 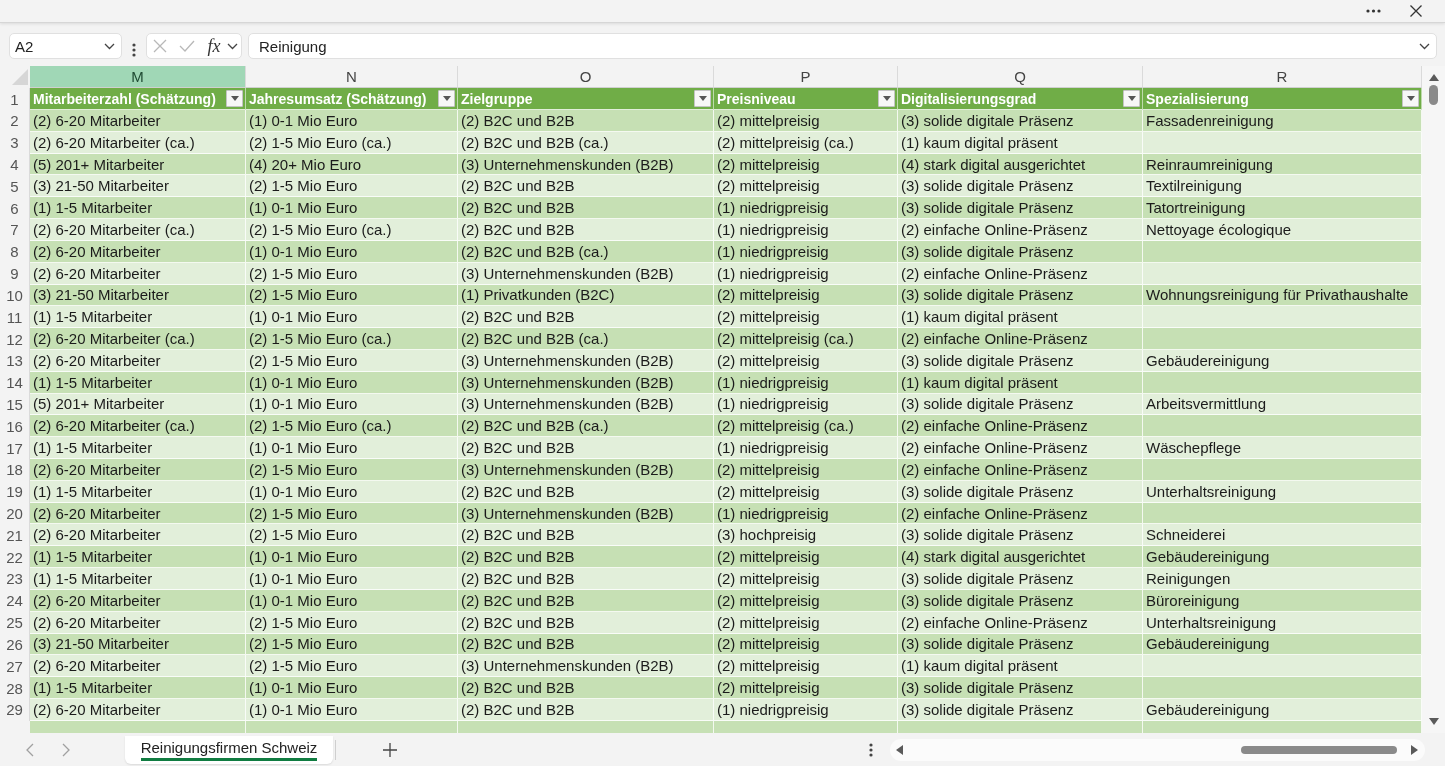 I want to click on scroll-down-icon, so click(x=1433, y=721).